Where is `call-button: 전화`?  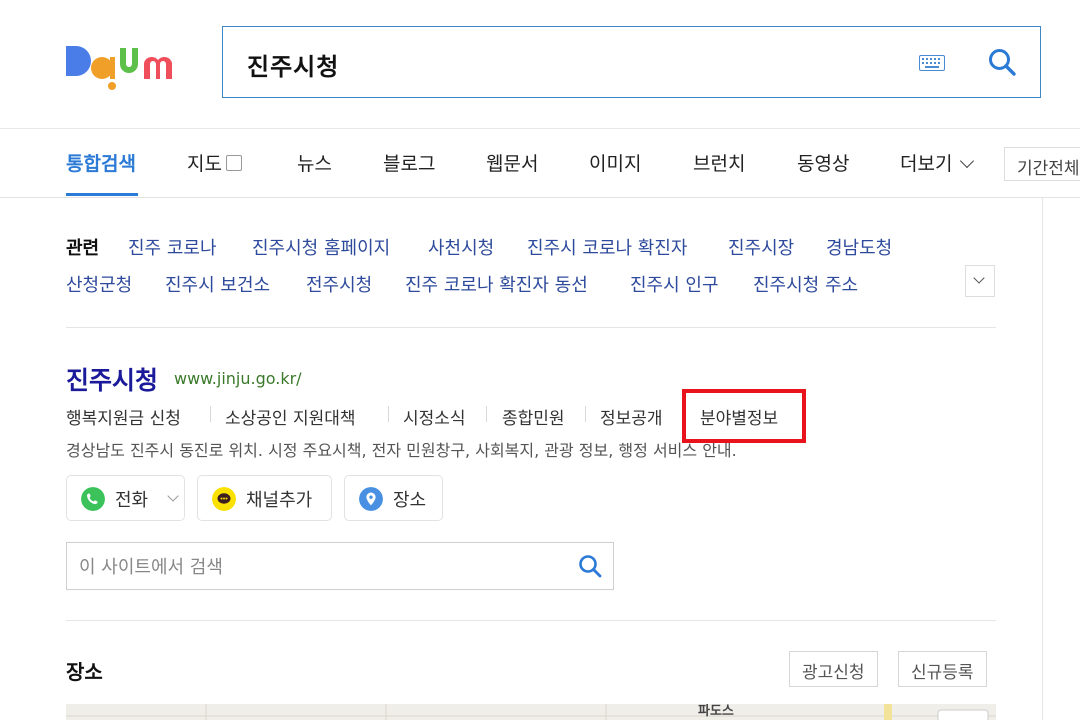 call-button: 전화 is located at coordinates (125, 498).